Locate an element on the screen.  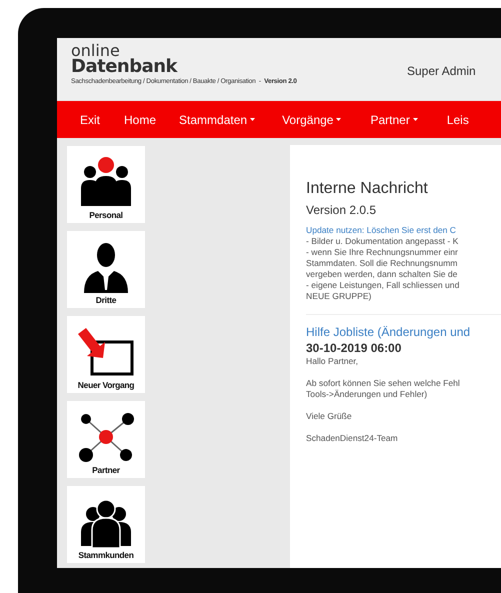
sidebar-tile: Neuer Vorgang is located at coordinates (106, 354).